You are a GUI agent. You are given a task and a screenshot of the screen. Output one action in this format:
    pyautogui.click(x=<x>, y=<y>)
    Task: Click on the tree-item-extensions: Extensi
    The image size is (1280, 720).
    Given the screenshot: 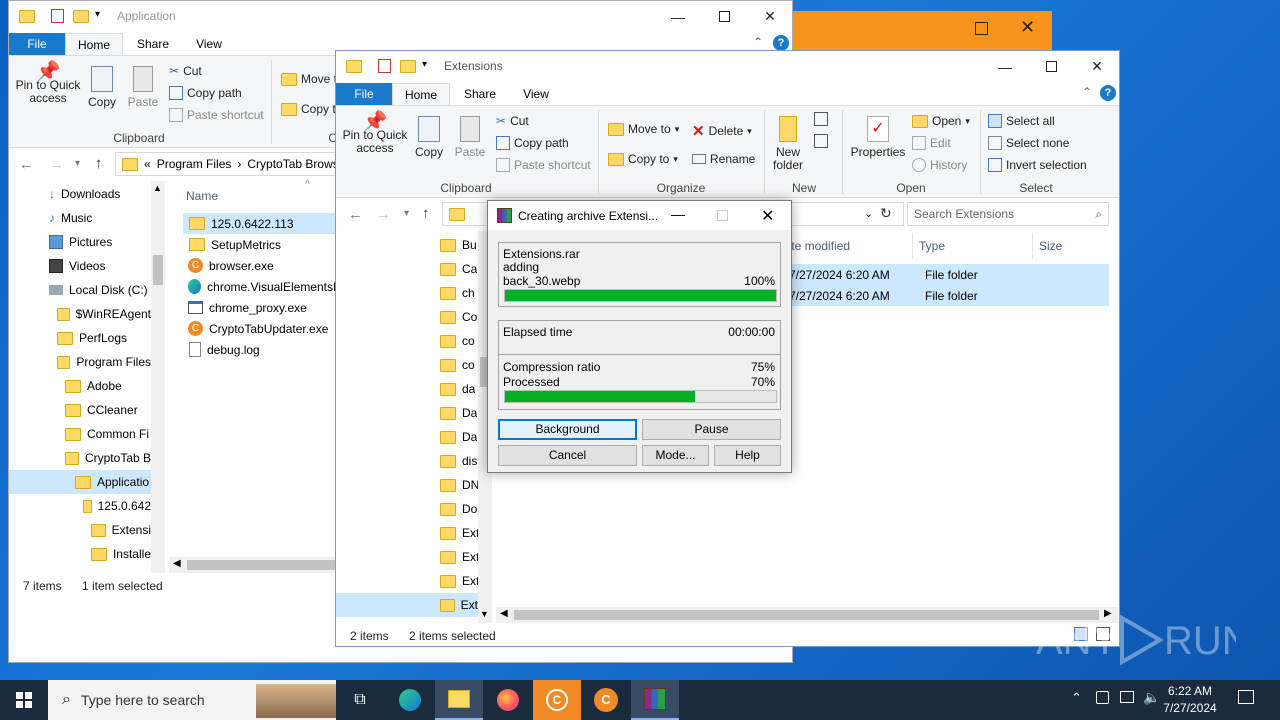 What is the action you would take?
    pyautogui.click(x=121, y=530)
    